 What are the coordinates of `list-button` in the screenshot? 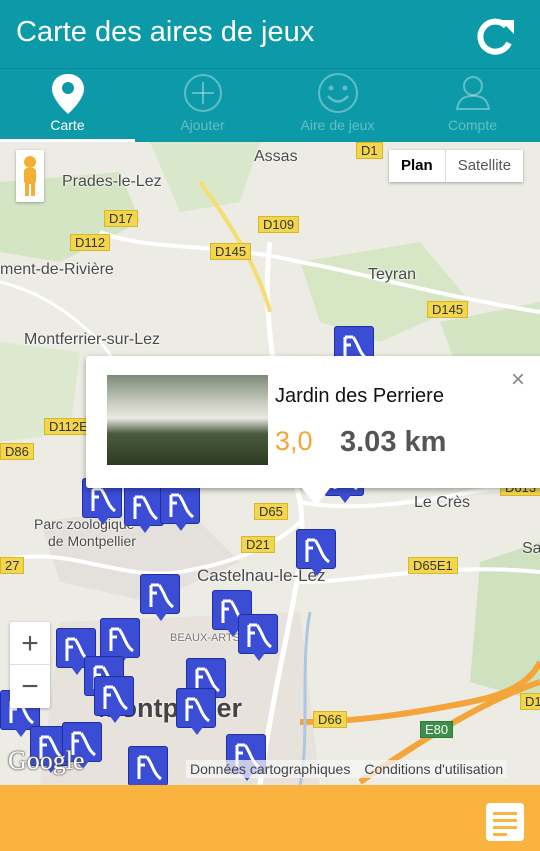 It's located at (505, 822).